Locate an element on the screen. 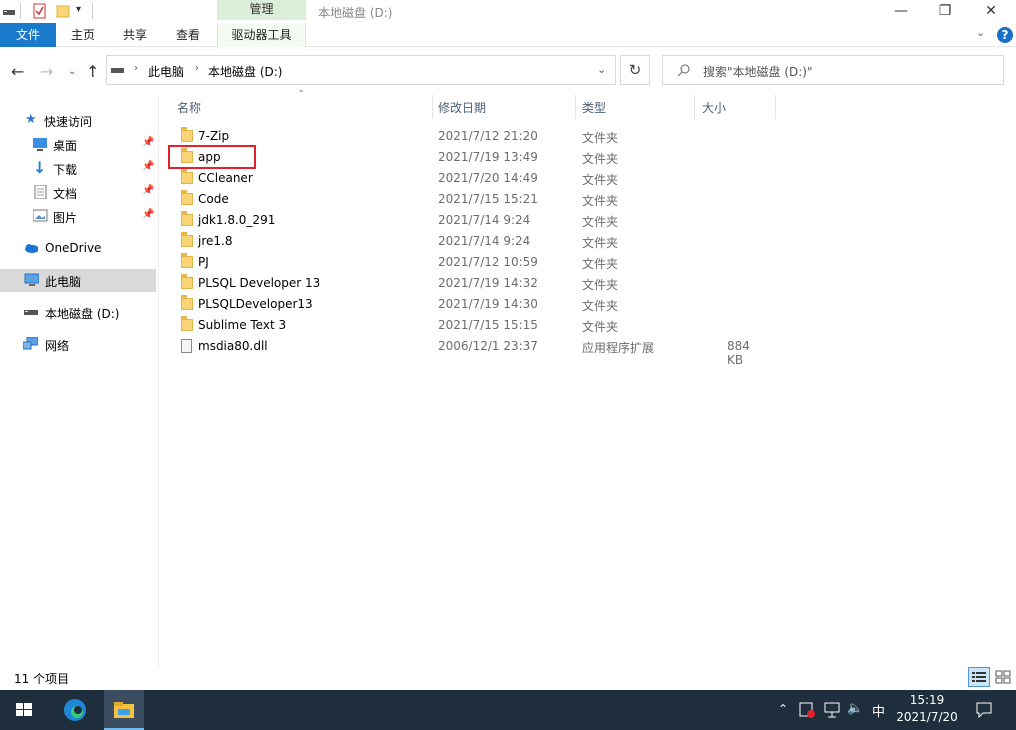  document-icon is located at coordinates (40, 192).